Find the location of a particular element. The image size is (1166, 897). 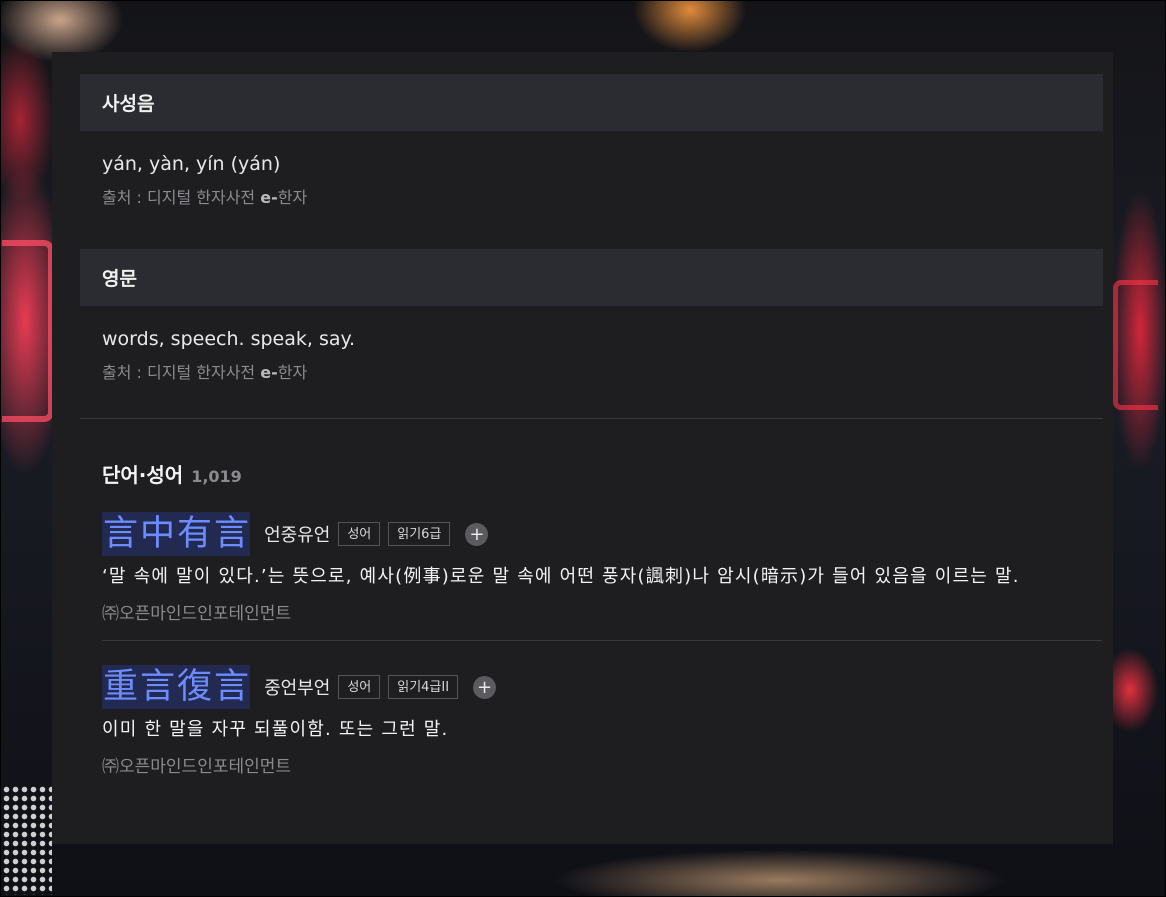

level-badge: 읽기4급II is located at coordinates (423, 687).